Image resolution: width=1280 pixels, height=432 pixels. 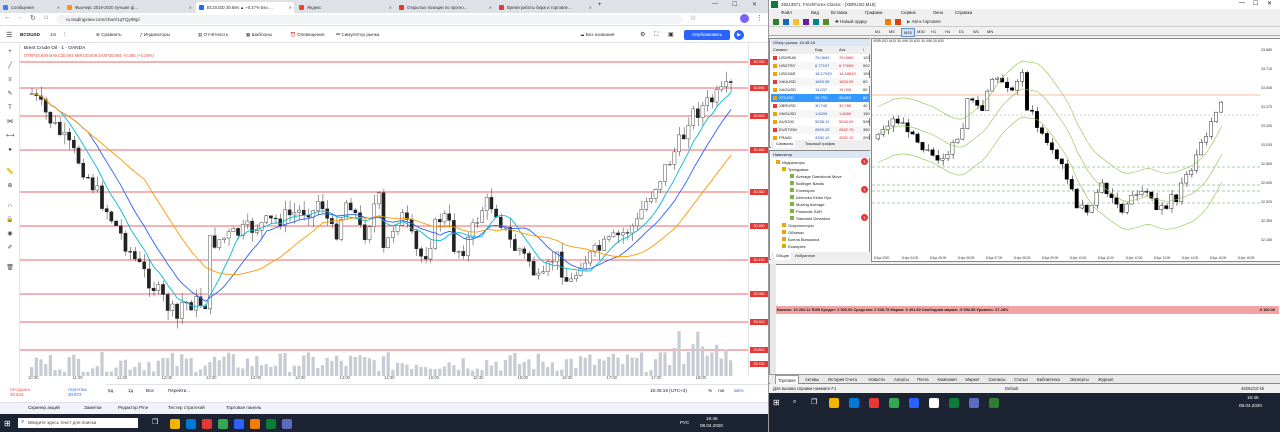 What do you see at coordinates (802, 190) in the screenshot?
I see `navigator-item: Envelopes` at bounding box center [802, 190].